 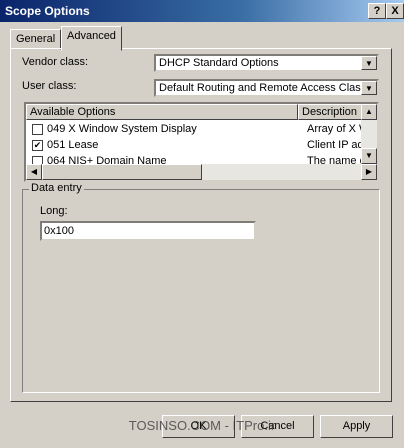 What do you see at coordinates (332, 112) in the screenshot?
I see `column-header-description: Description` at bounding box center [332, 112].